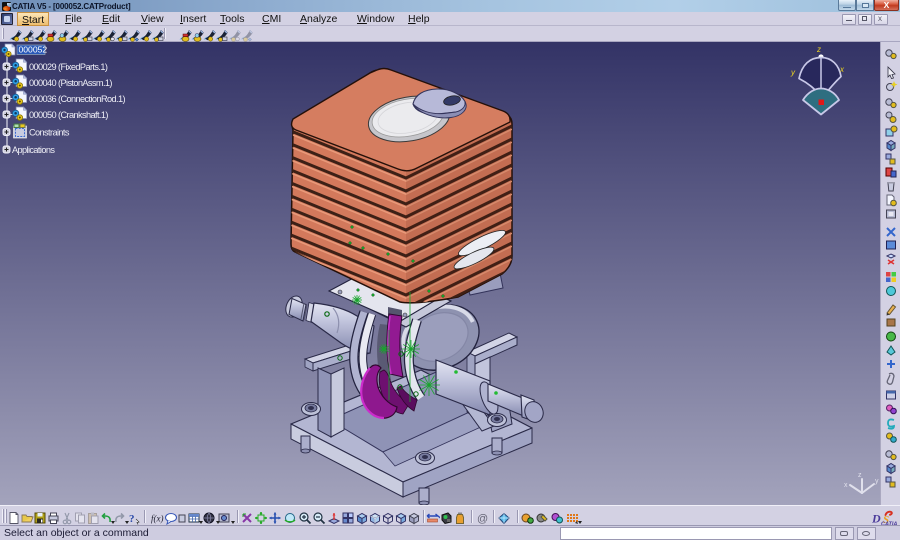  What do you see at coordinates (876, 519) in the screenshot?
I see `svg-text: D` at bounding box center [876, 519].